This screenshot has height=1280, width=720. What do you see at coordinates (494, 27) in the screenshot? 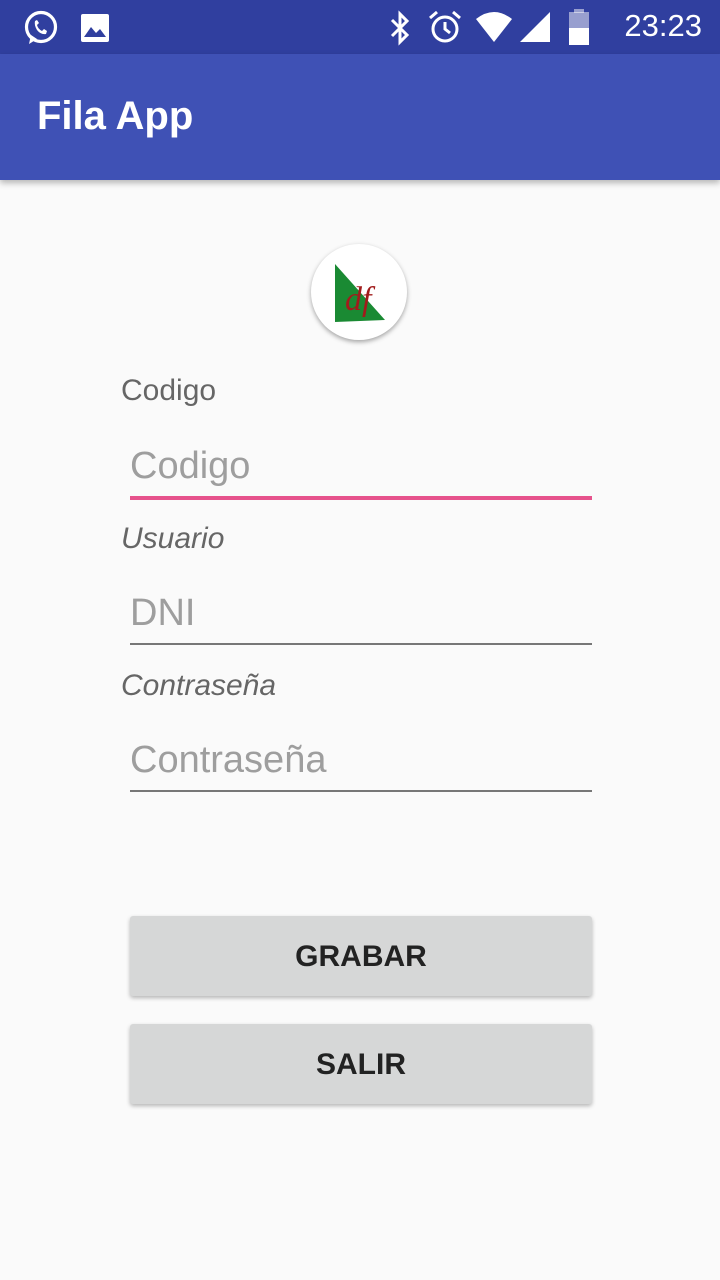
I see `wifi-icon` at bounding box center [494, 27].